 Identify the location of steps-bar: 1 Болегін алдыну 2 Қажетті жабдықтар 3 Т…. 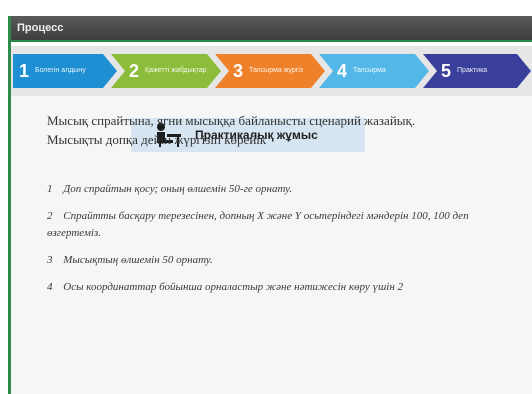
(271, 71).